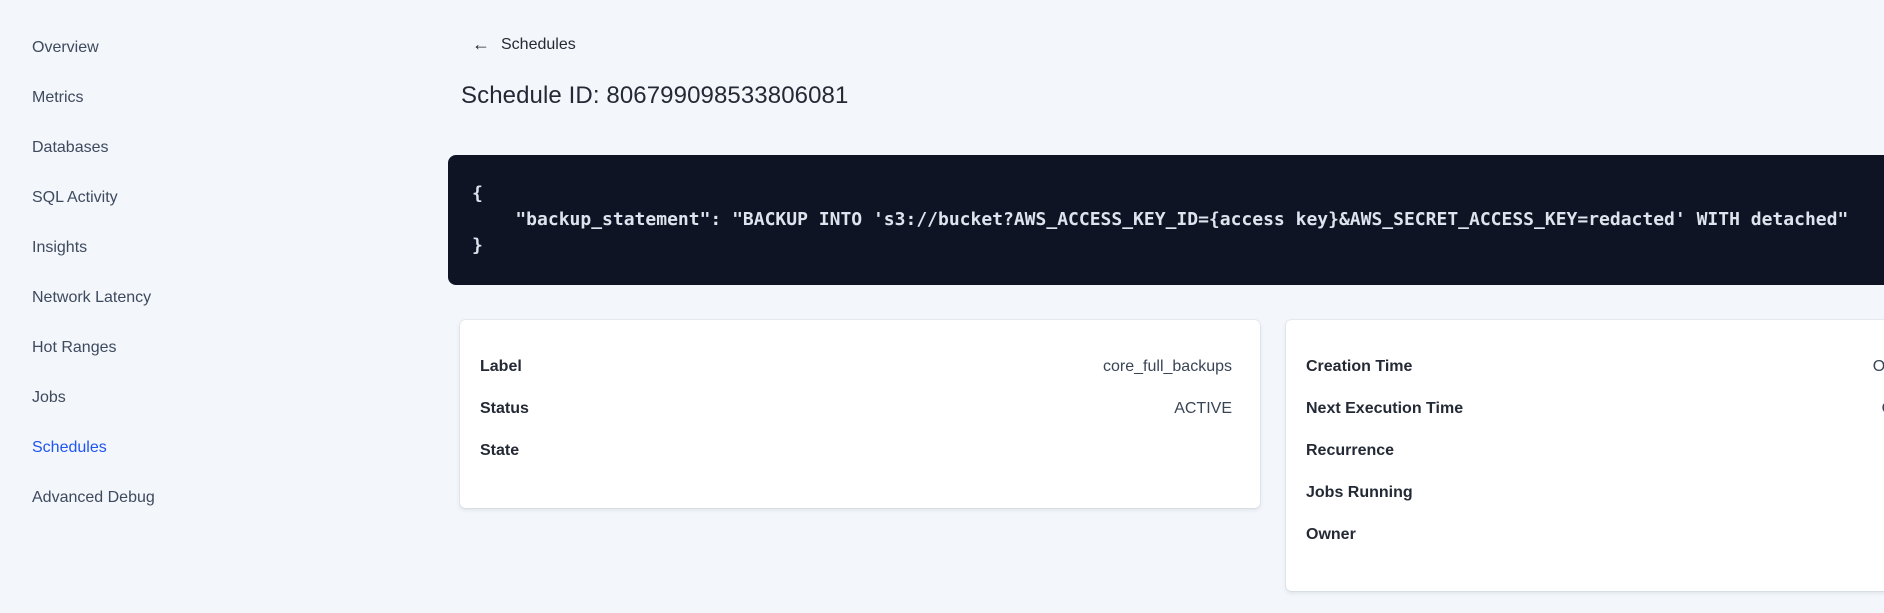  I want to click on schedule-summary-card: Label core_full_backups Status ACTIVE State, so click(860, 414).